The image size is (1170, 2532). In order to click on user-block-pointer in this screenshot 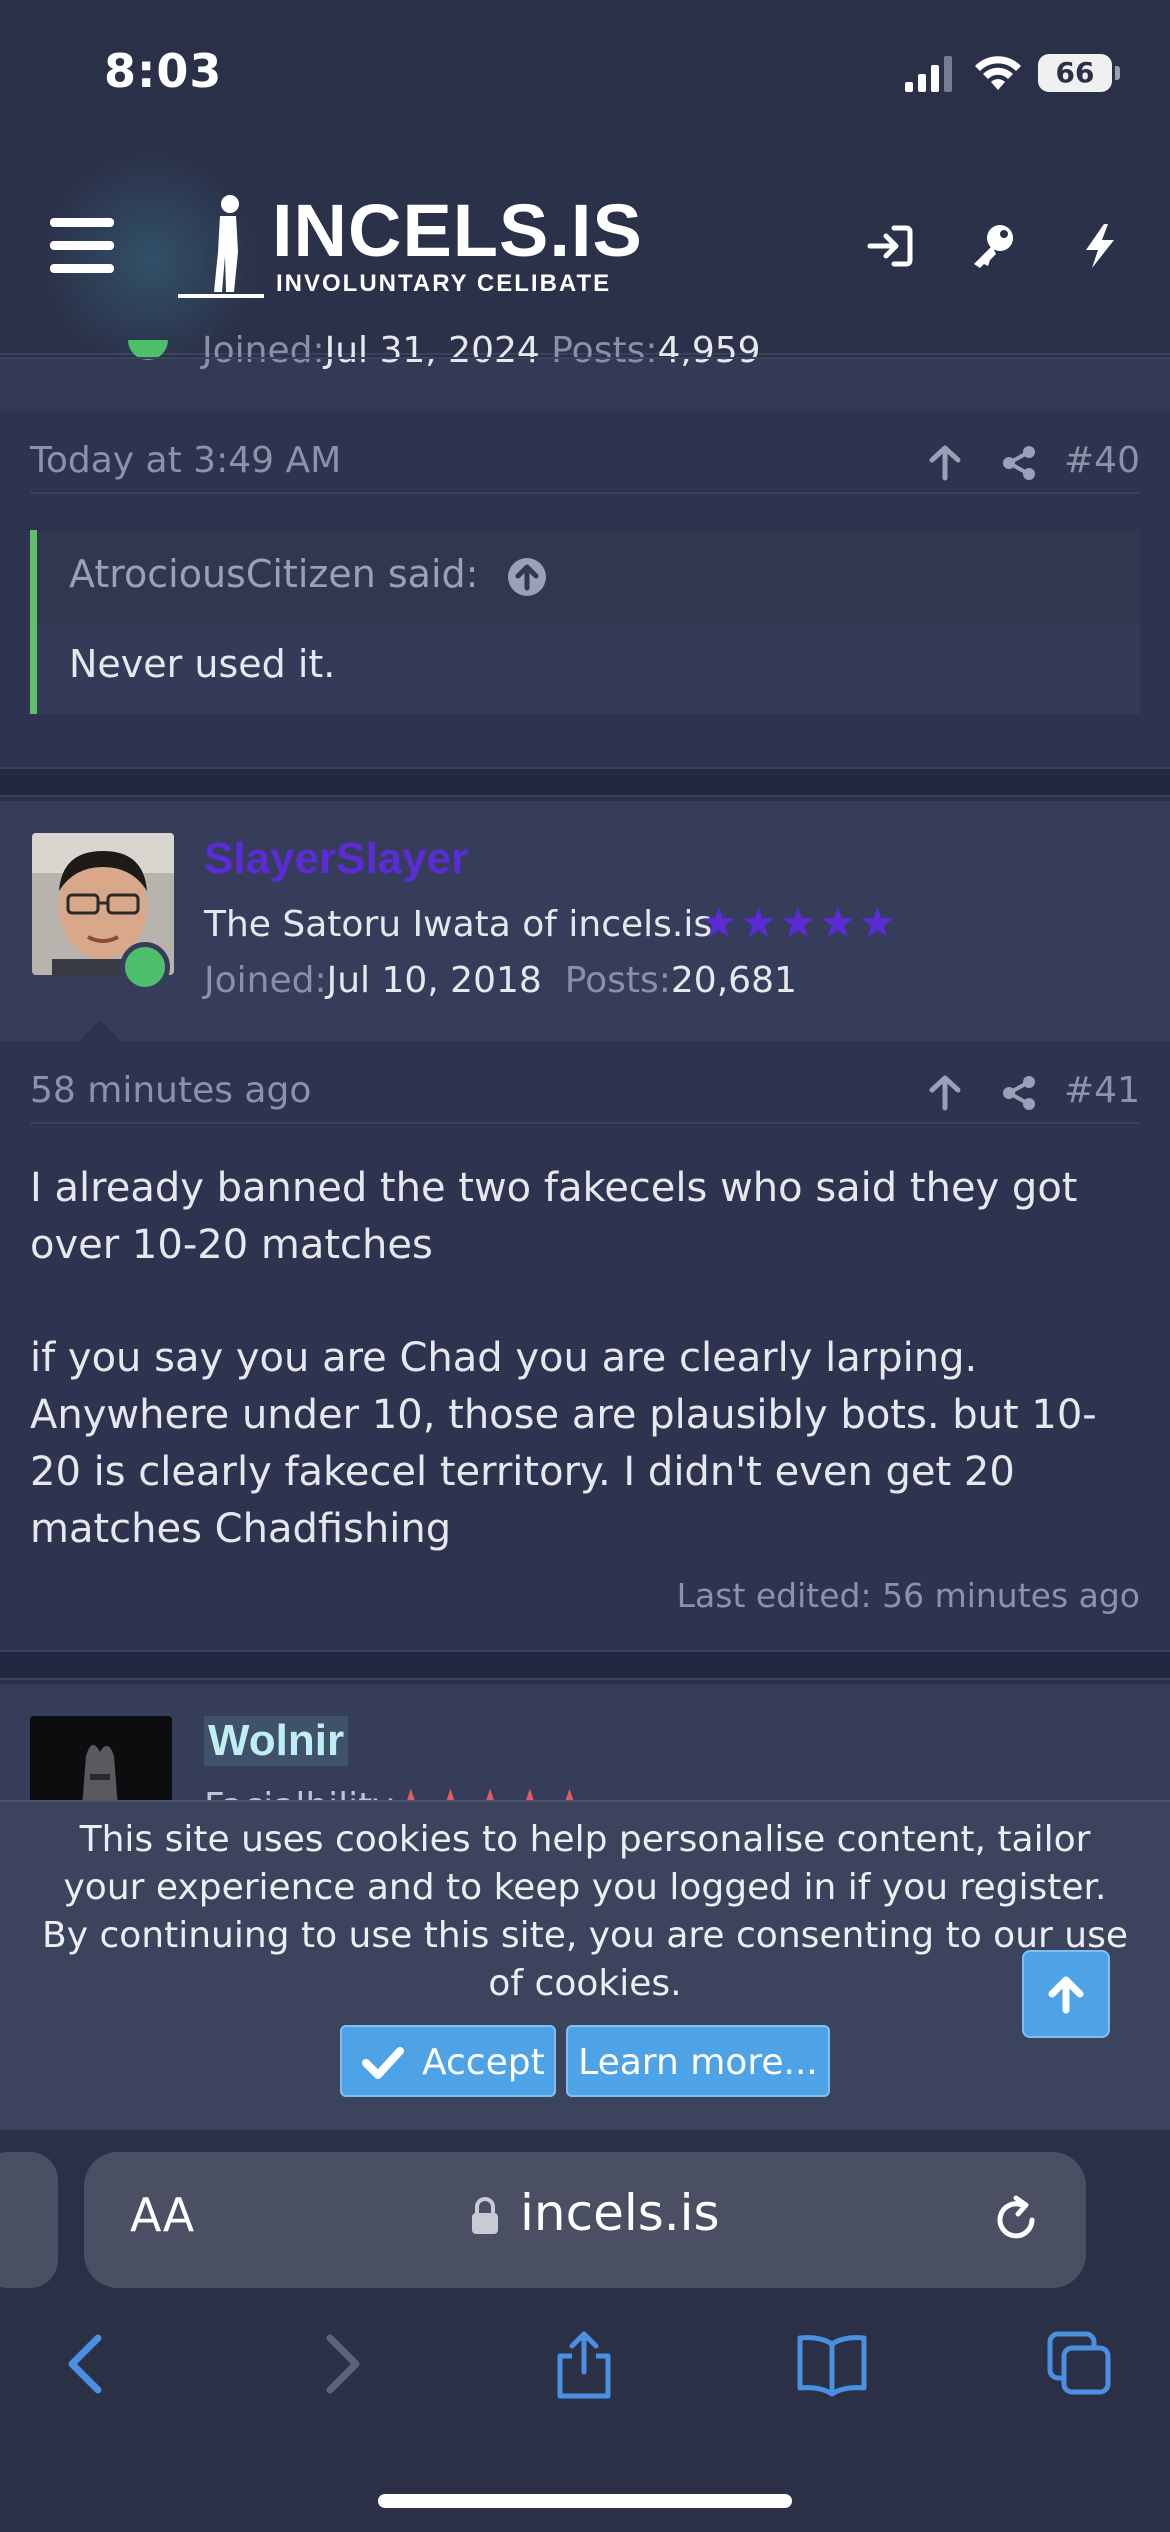, I will do `click(100, 1031)`.